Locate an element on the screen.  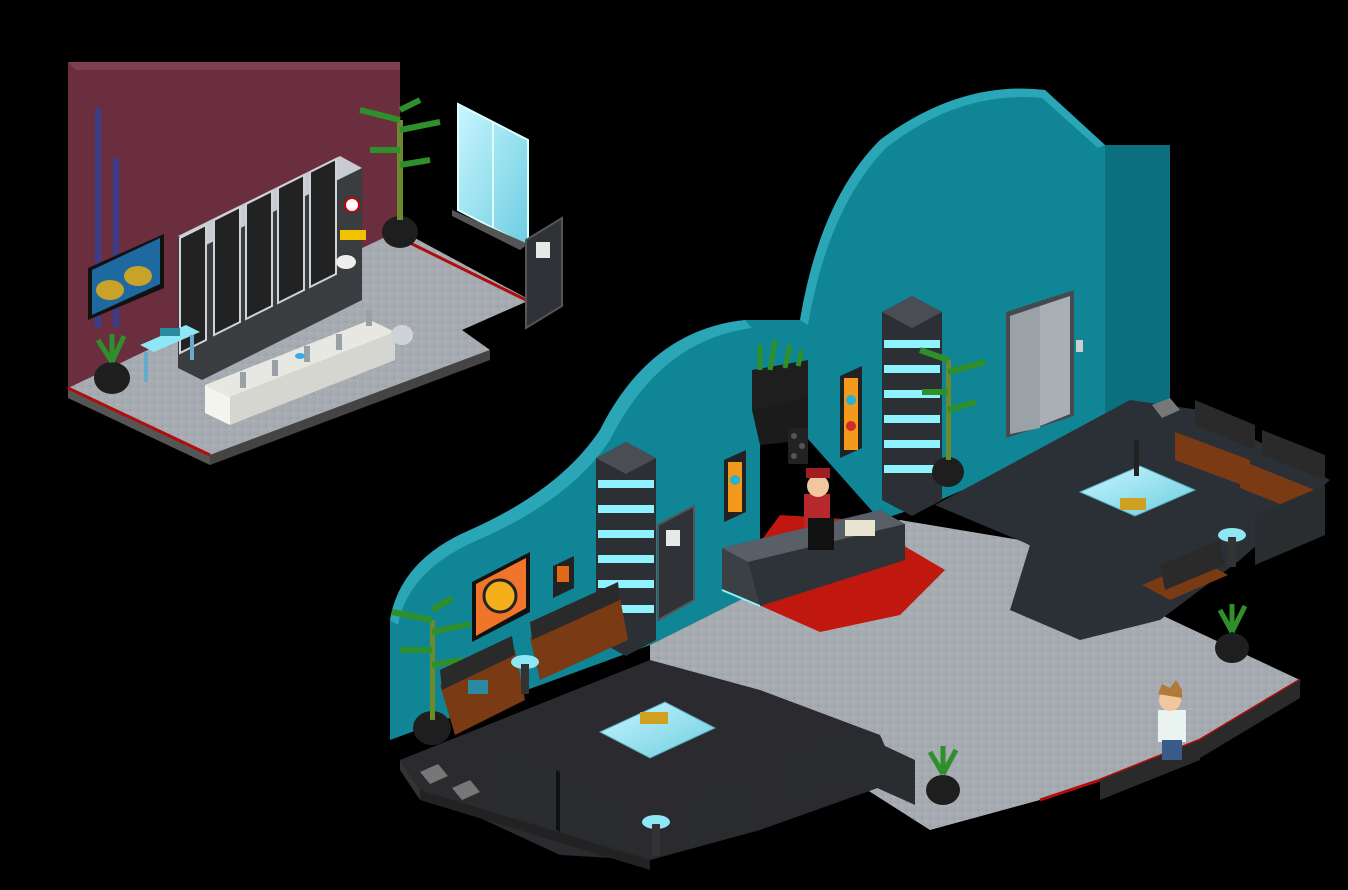
desk-papers is located at coordinates (860, 528).